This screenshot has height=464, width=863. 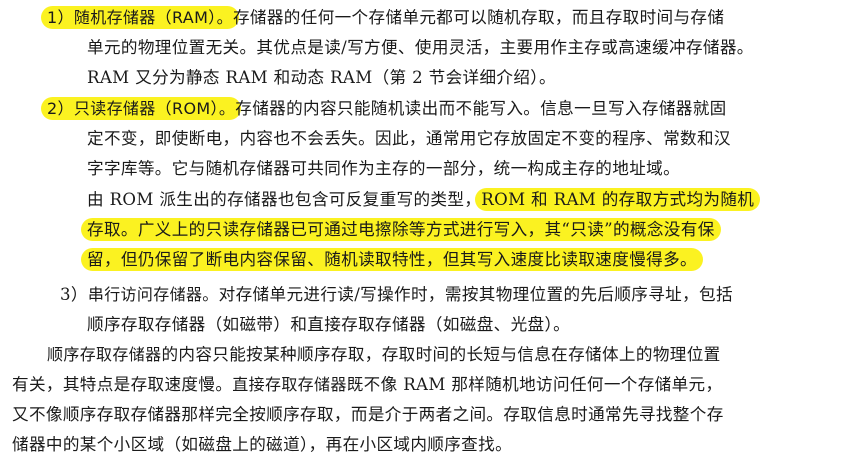 I want to click on item2-para2-line2: 存取。广义上的只读存储器已可通过电擦除等方式进行写入，其“只读”的概念没有保, so click(x=401, y=230).